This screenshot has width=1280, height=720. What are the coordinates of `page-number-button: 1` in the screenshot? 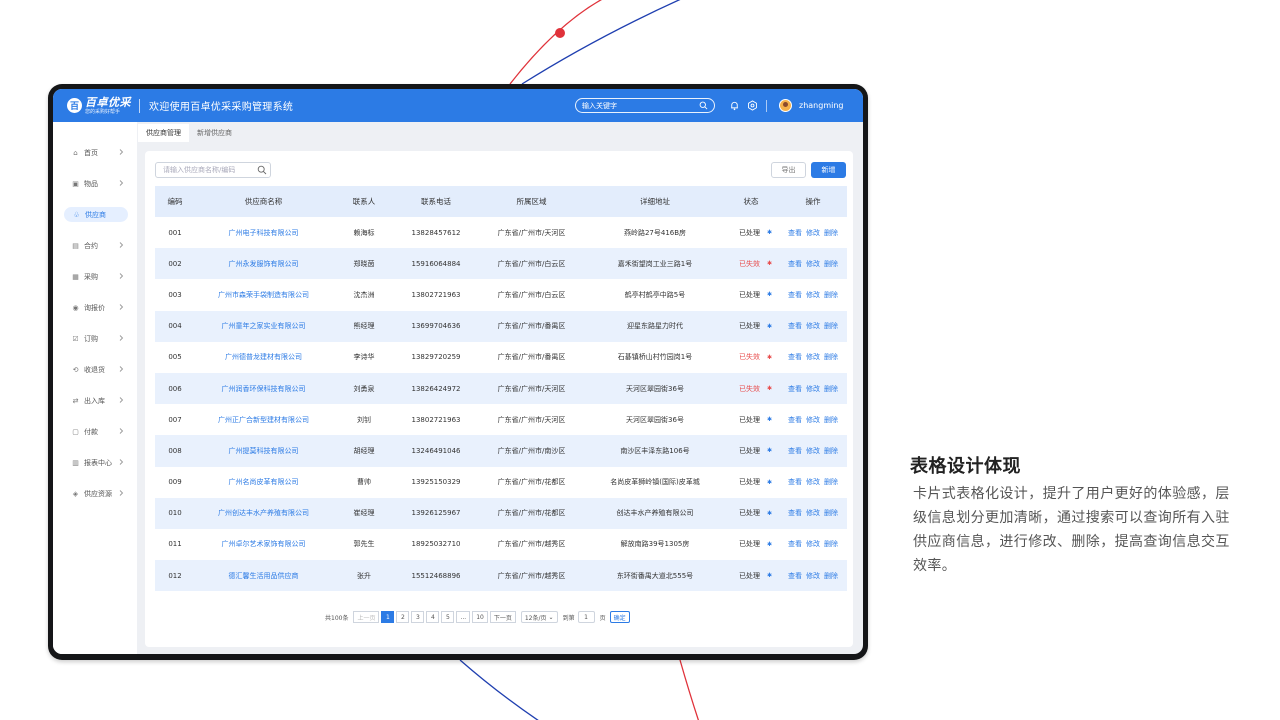 It's located at (388, 617).